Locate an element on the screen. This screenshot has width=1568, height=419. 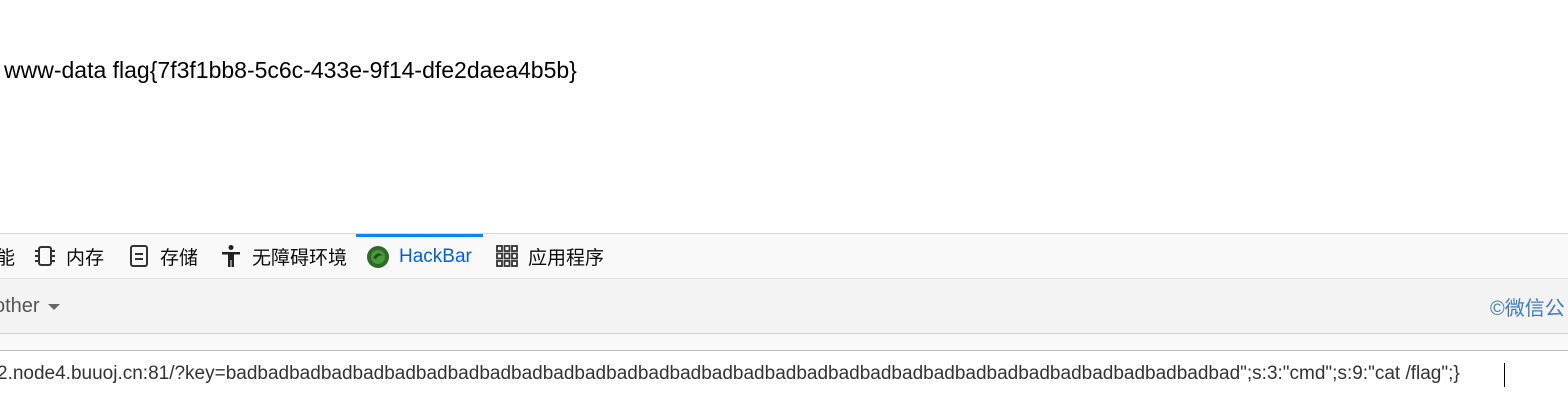
tab-application-label: 应用程序 is located at coordinates (566, 258).